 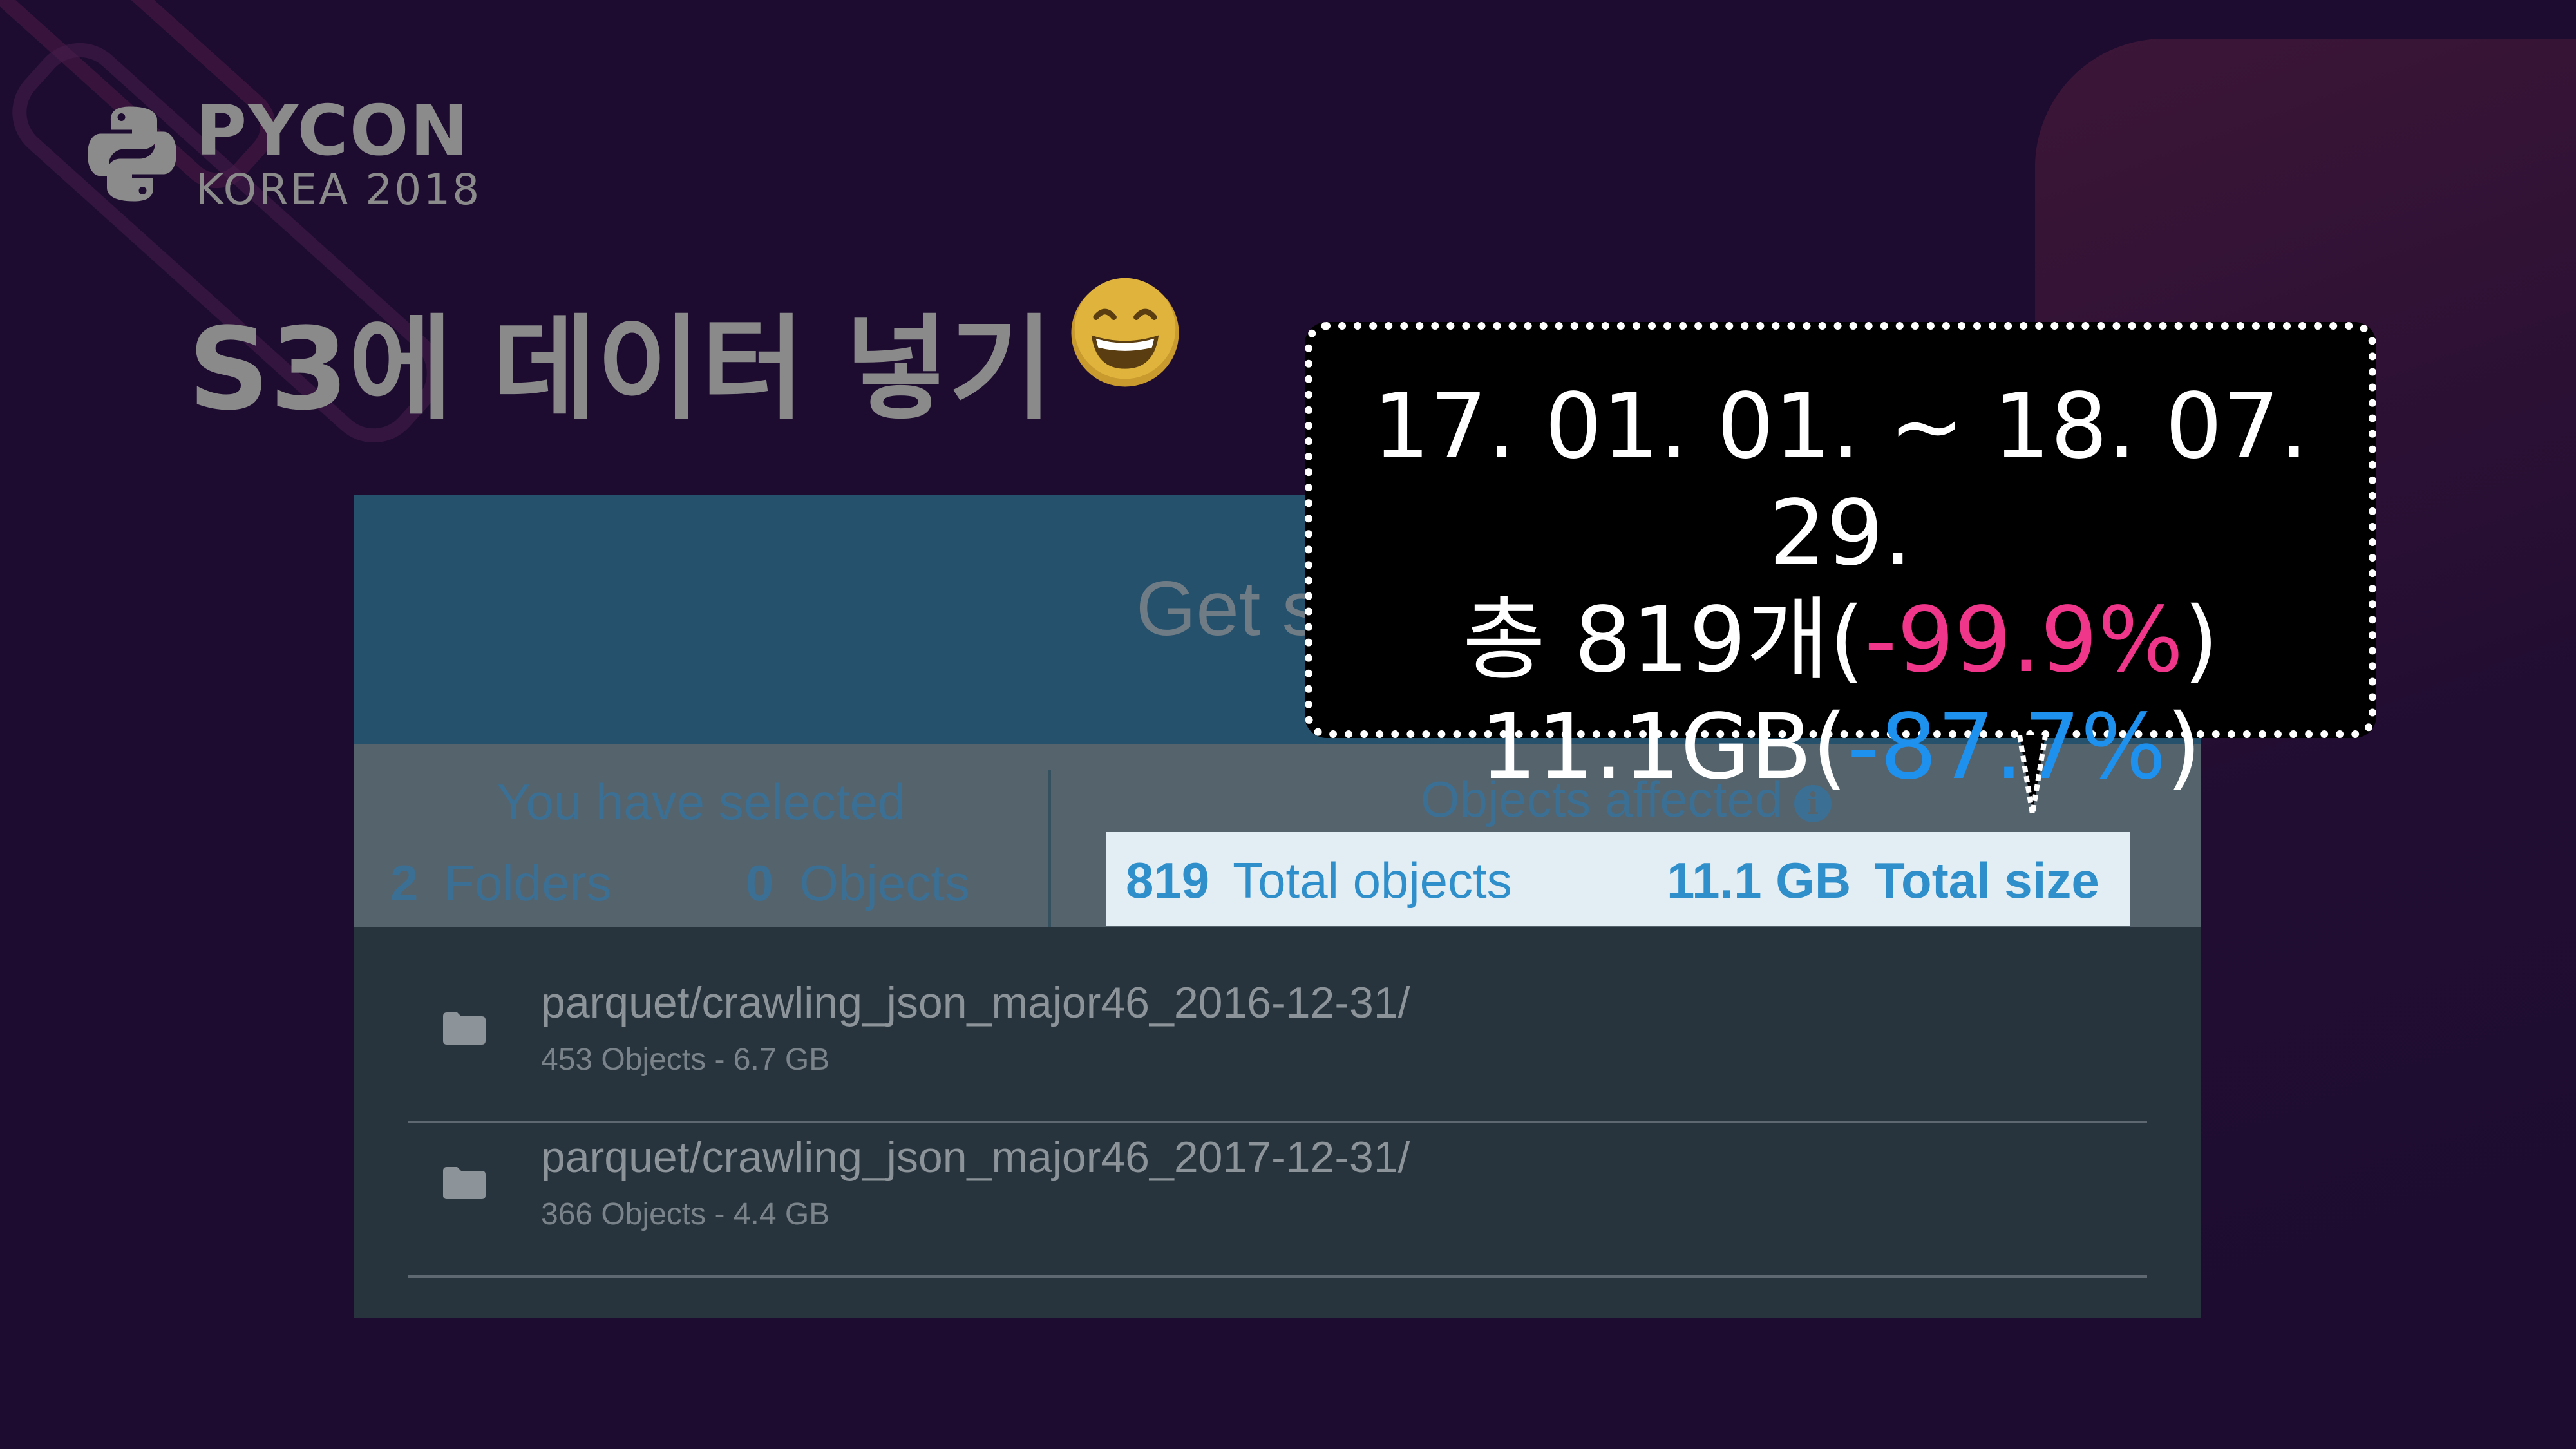 What do you see at coordinates (621, 369) in the screenshot?
I see `slide-title: S3에 데이터 넣기` at bounding box center [621, 369].